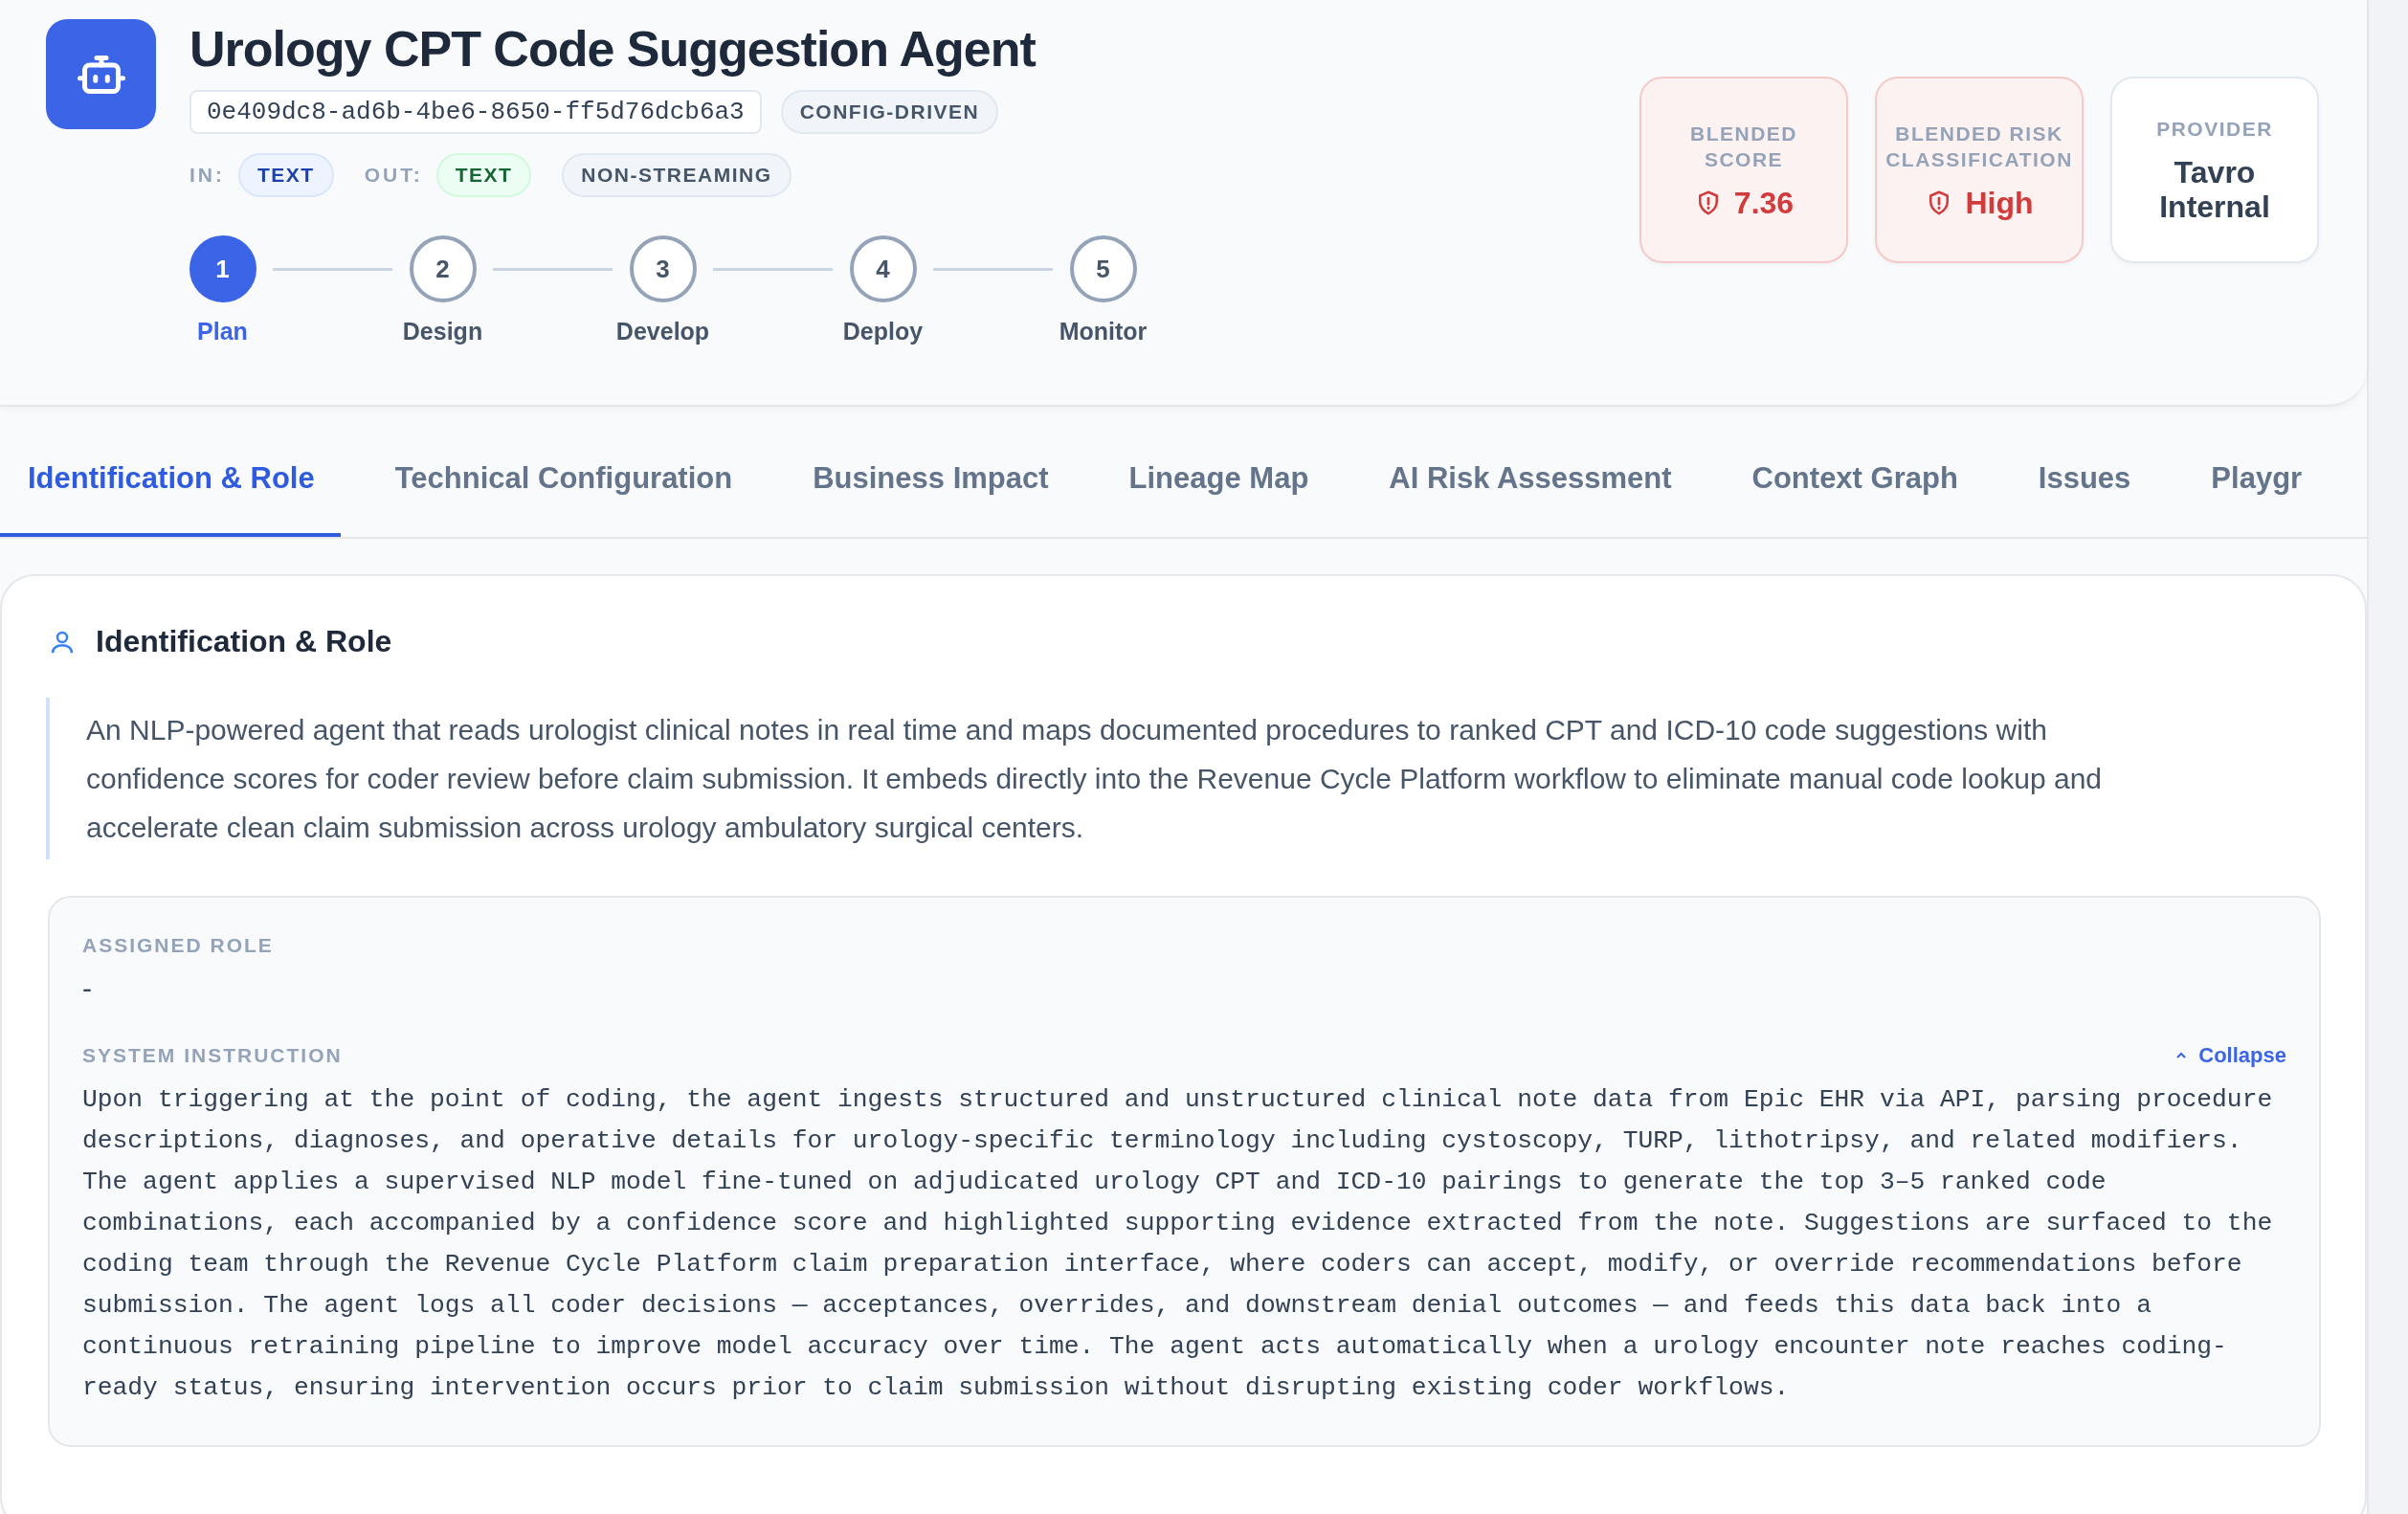 This screenshot has width=2408, height=1514. What do you see at coordinates (889, 112) in the screenshot?
I see `mode-badge: CONFIG-DRIVEN` at bounding box center [889, 112].